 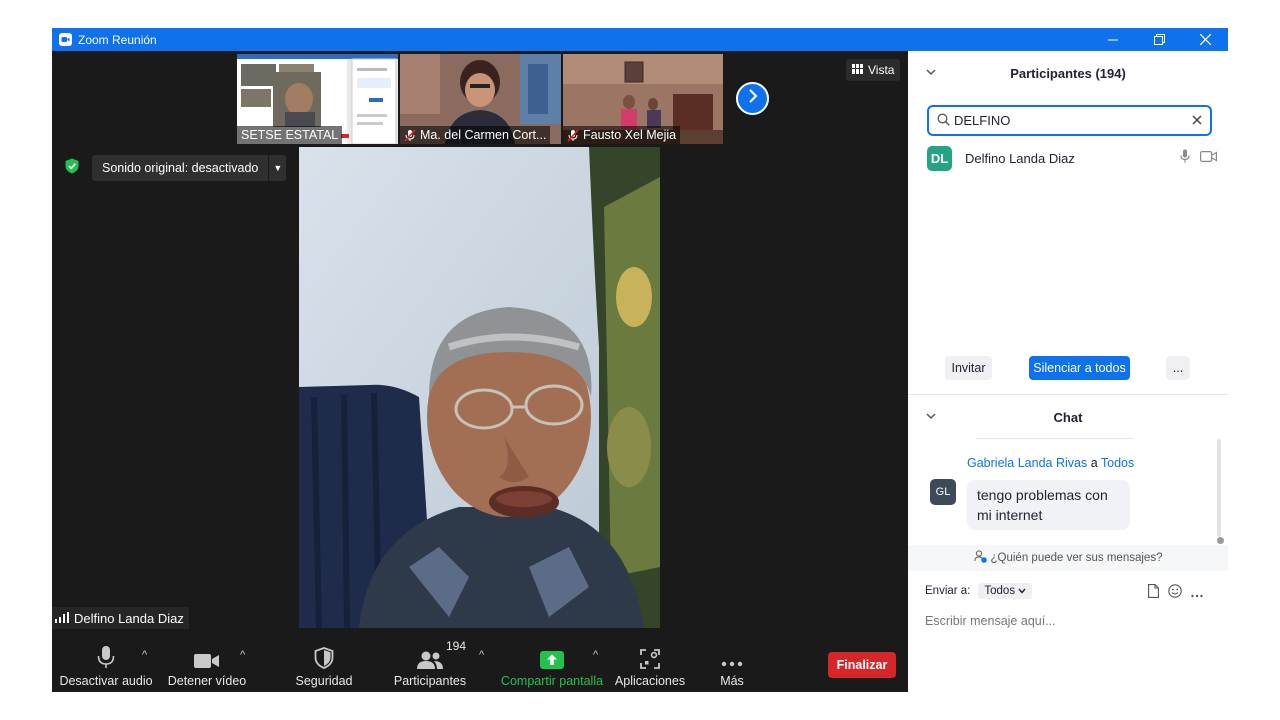 I want to click on active-speaker-name-tag: Delfino Landa Diaz, so click(x=120, y=618).